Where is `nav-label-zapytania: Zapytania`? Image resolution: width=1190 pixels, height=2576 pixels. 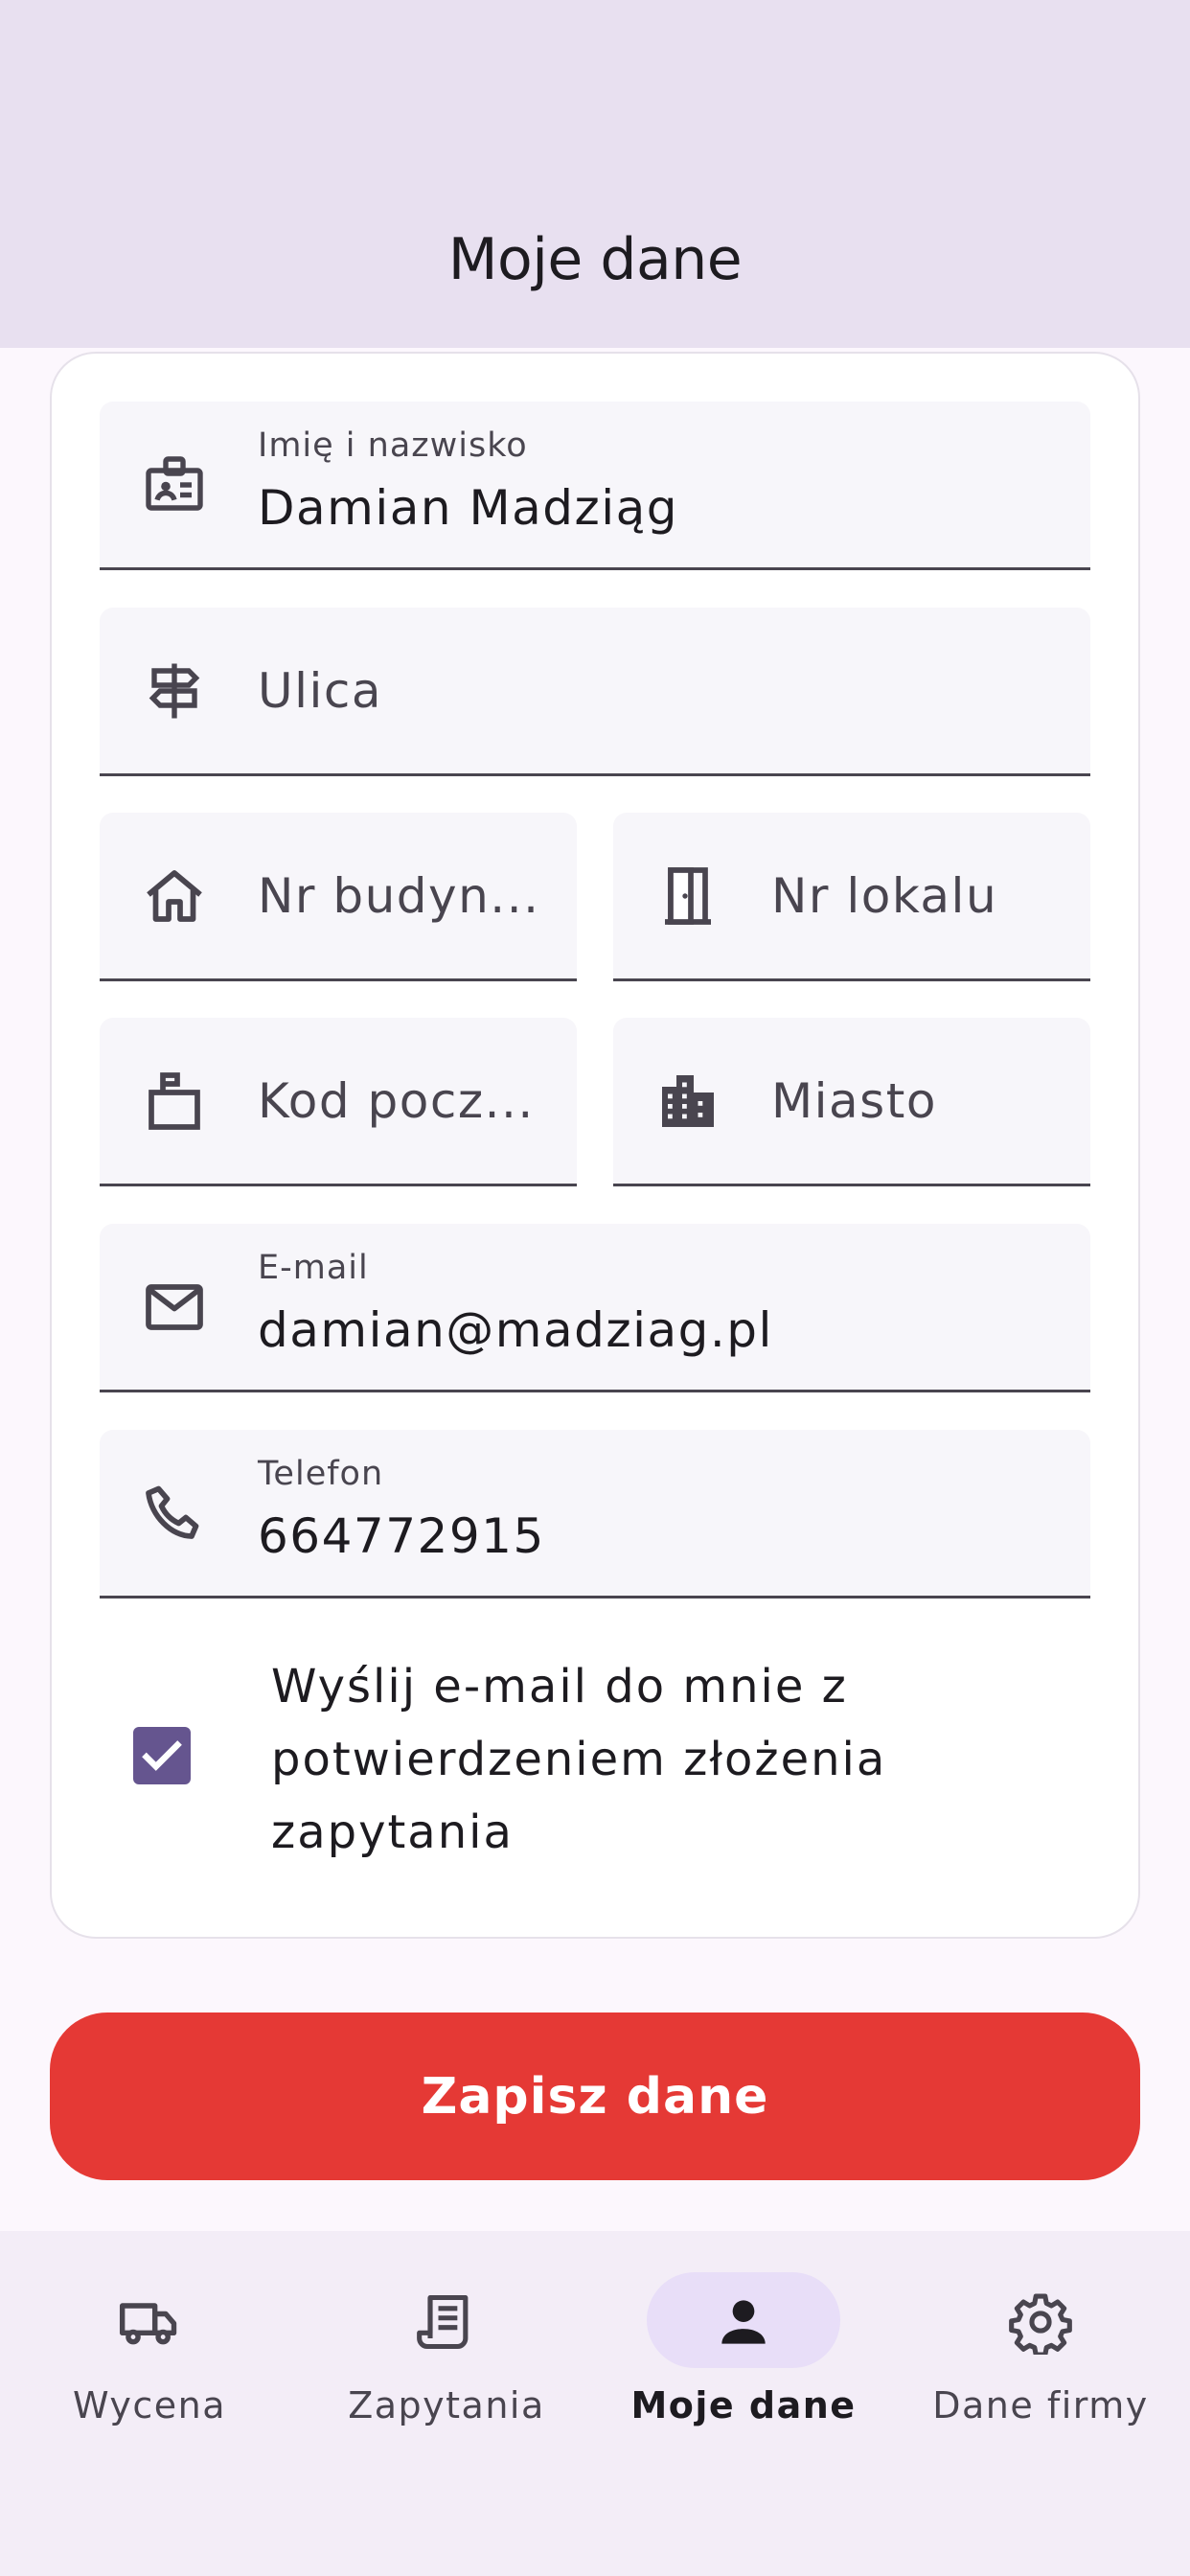
nav-label-zapytania: Zapytania is located at coordinates (447, 2405).